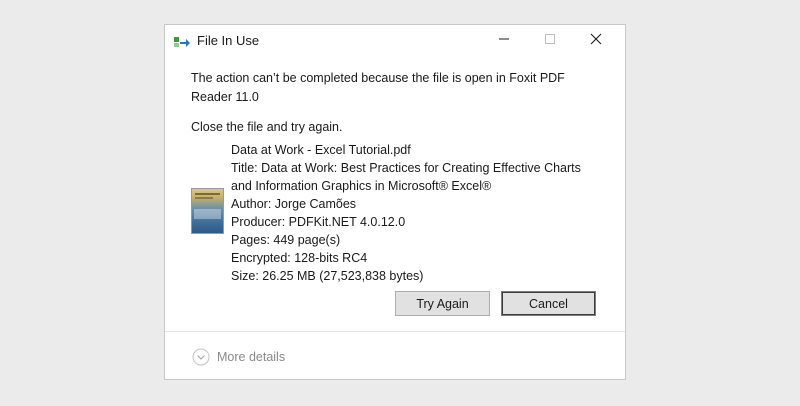  Describe the element at coordinates (201, 357) in the screenshot. I see `chevron-down-circle-icon` at that location.